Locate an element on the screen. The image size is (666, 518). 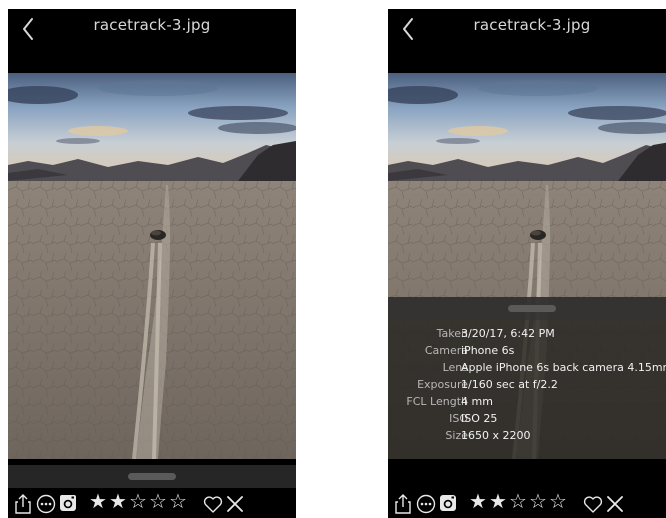
info-drawer is located at coordinates (152, 476).